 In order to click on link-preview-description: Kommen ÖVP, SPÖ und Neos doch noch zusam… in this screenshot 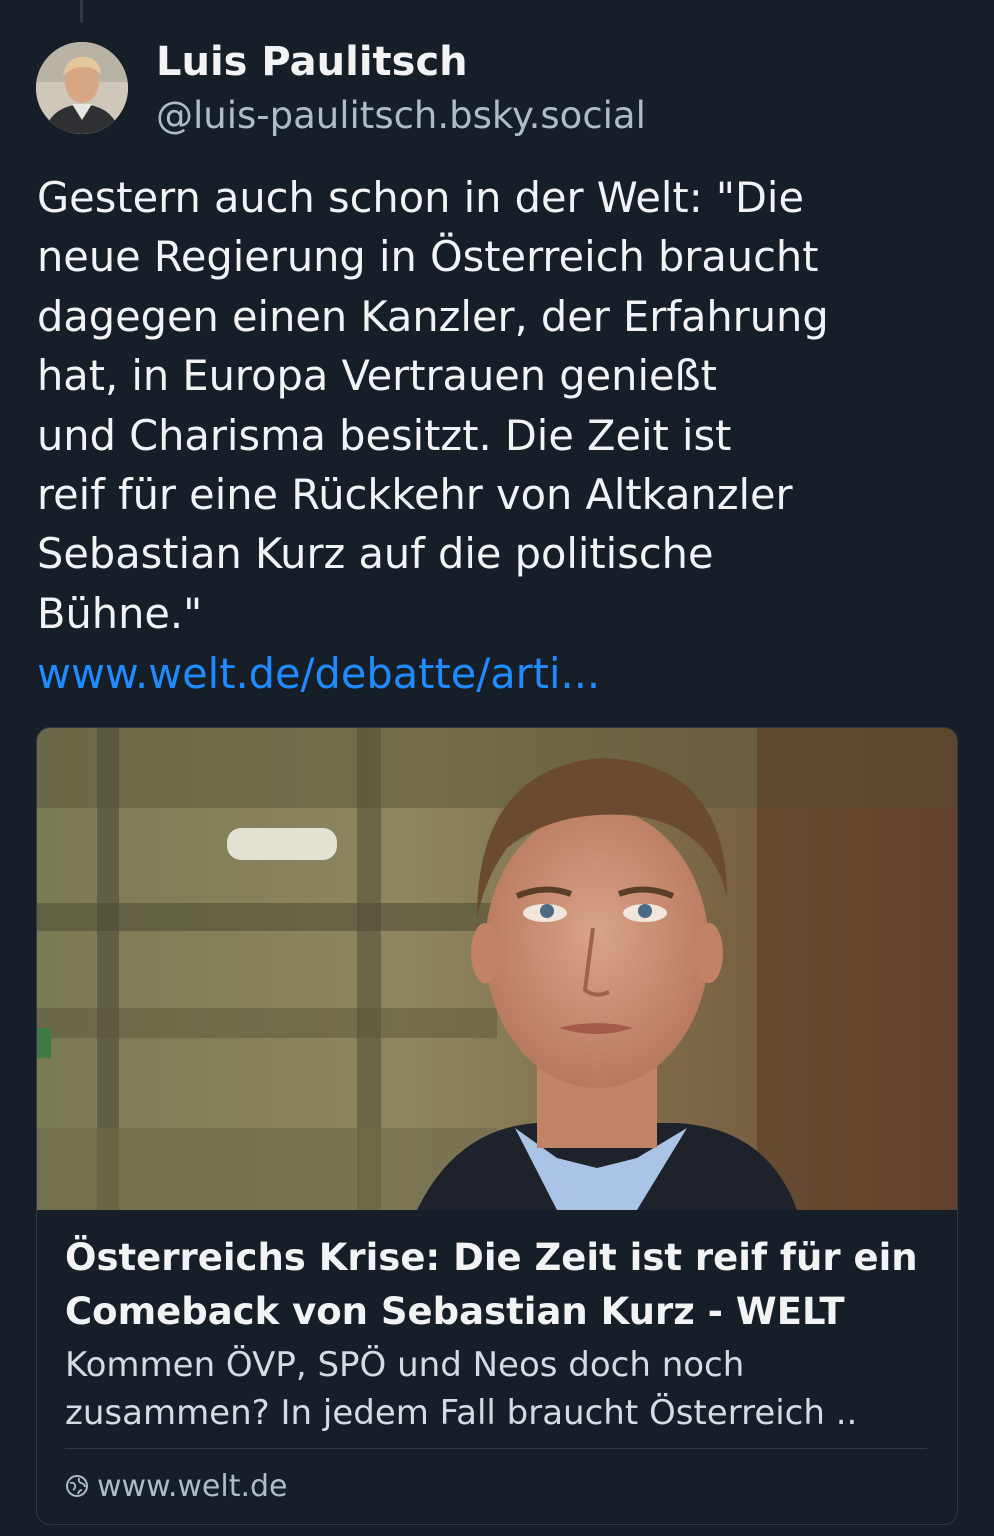, I will do `click(500, 1389)`.